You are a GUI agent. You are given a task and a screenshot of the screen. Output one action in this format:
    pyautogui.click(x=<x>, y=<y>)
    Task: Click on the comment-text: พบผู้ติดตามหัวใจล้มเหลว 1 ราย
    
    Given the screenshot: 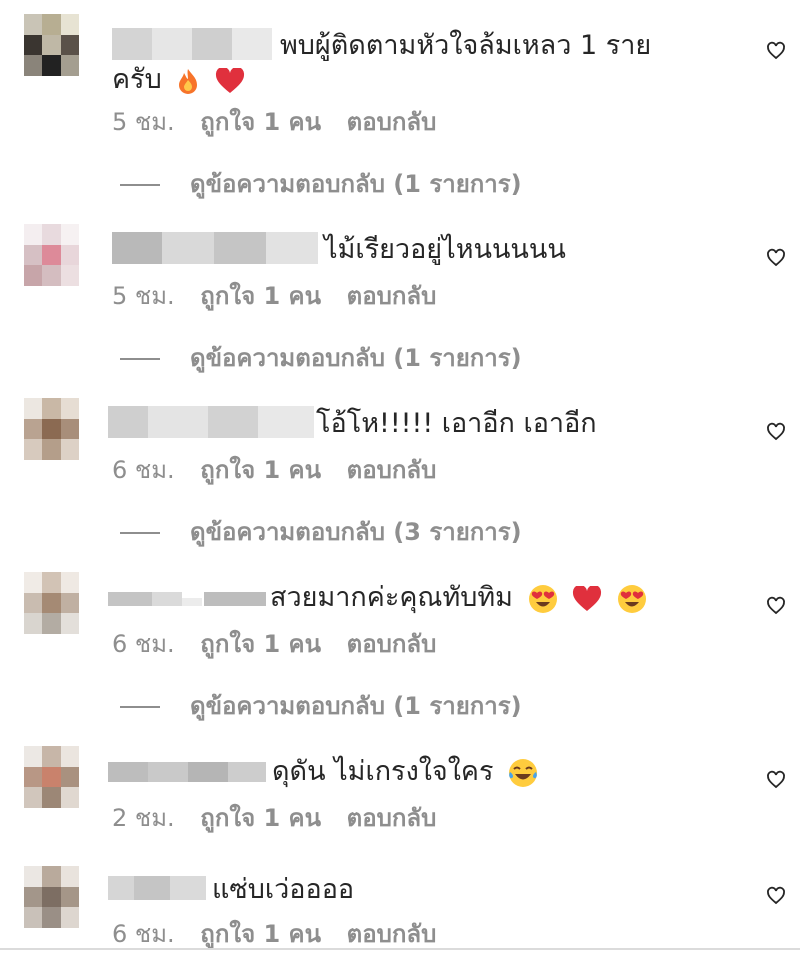 What is the action you would take?
    pyautogui.click(x=466, y=45)
    